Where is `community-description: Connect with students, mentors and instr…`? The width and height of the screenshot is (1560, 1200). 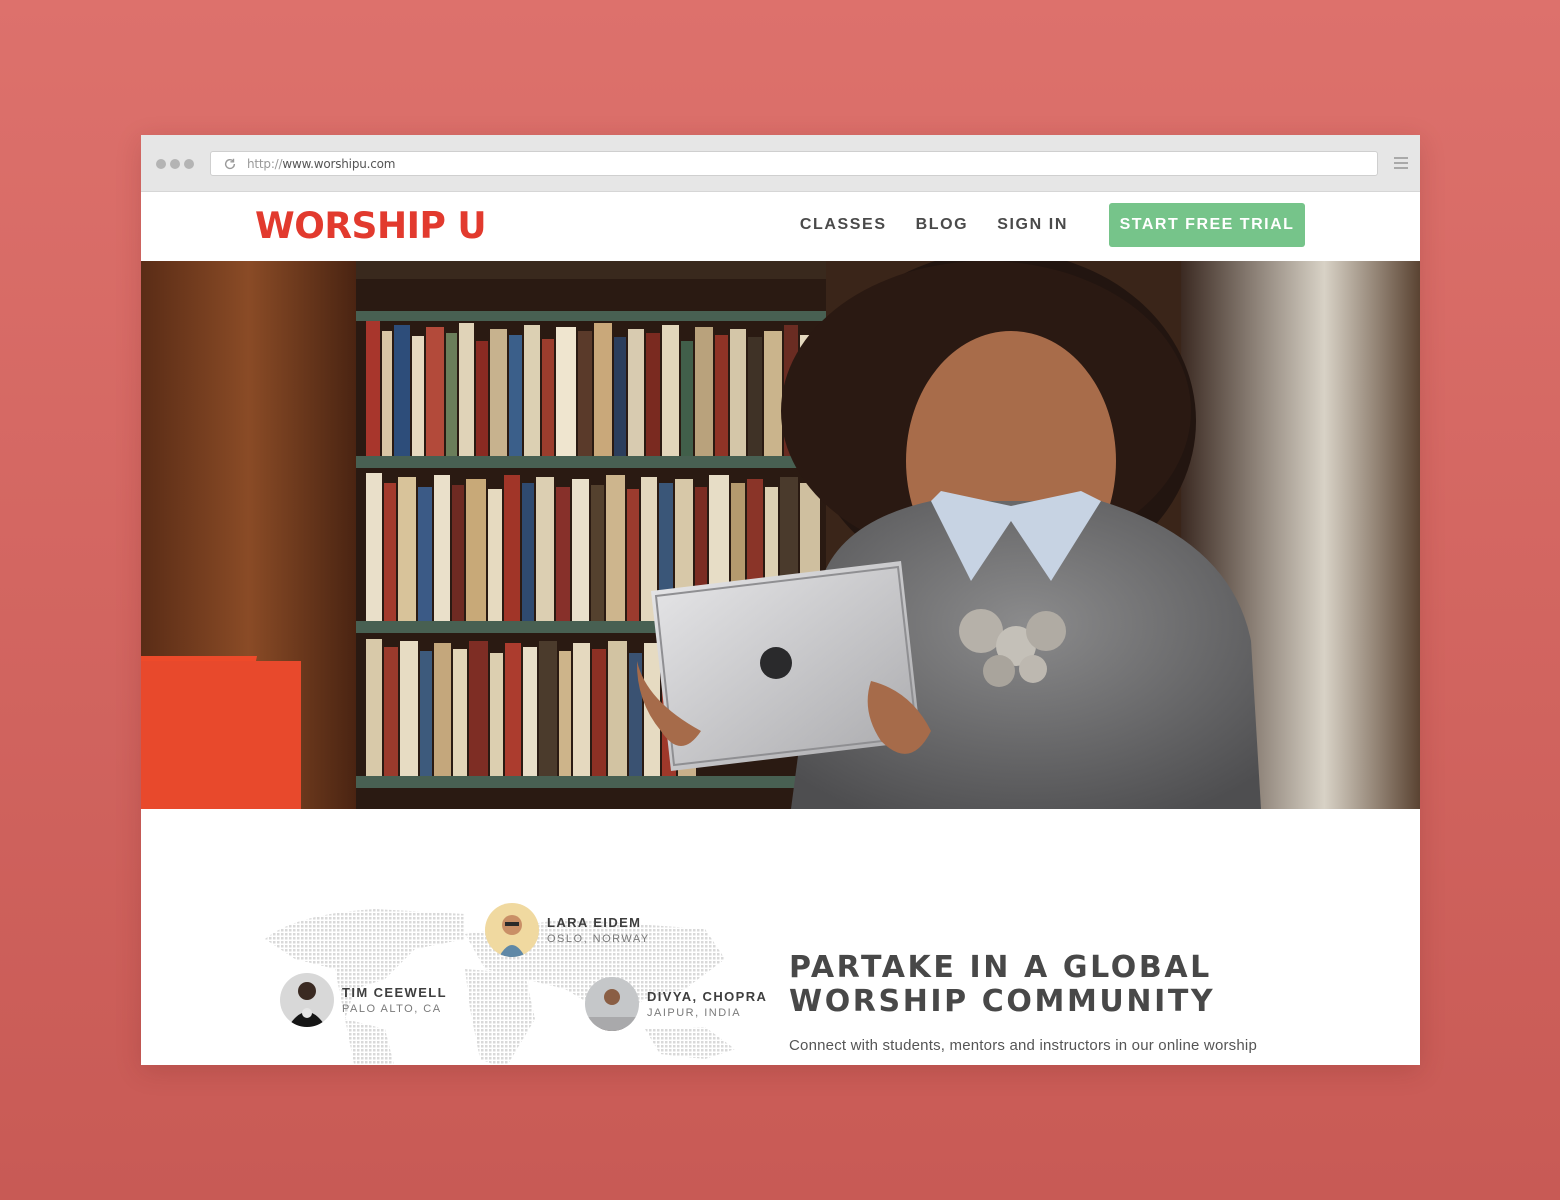 community-description: Connect with students, mentors and instr… is located at coordinates (1023, 1045).